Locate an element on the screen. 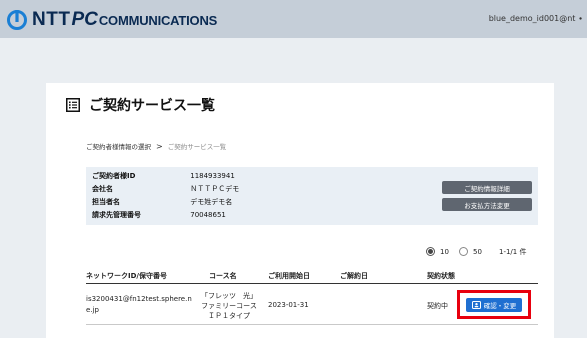  breadcrumb: ご契約者様情報の選択 > ご契約サービス一覧 is located at coordinates (156, 146).